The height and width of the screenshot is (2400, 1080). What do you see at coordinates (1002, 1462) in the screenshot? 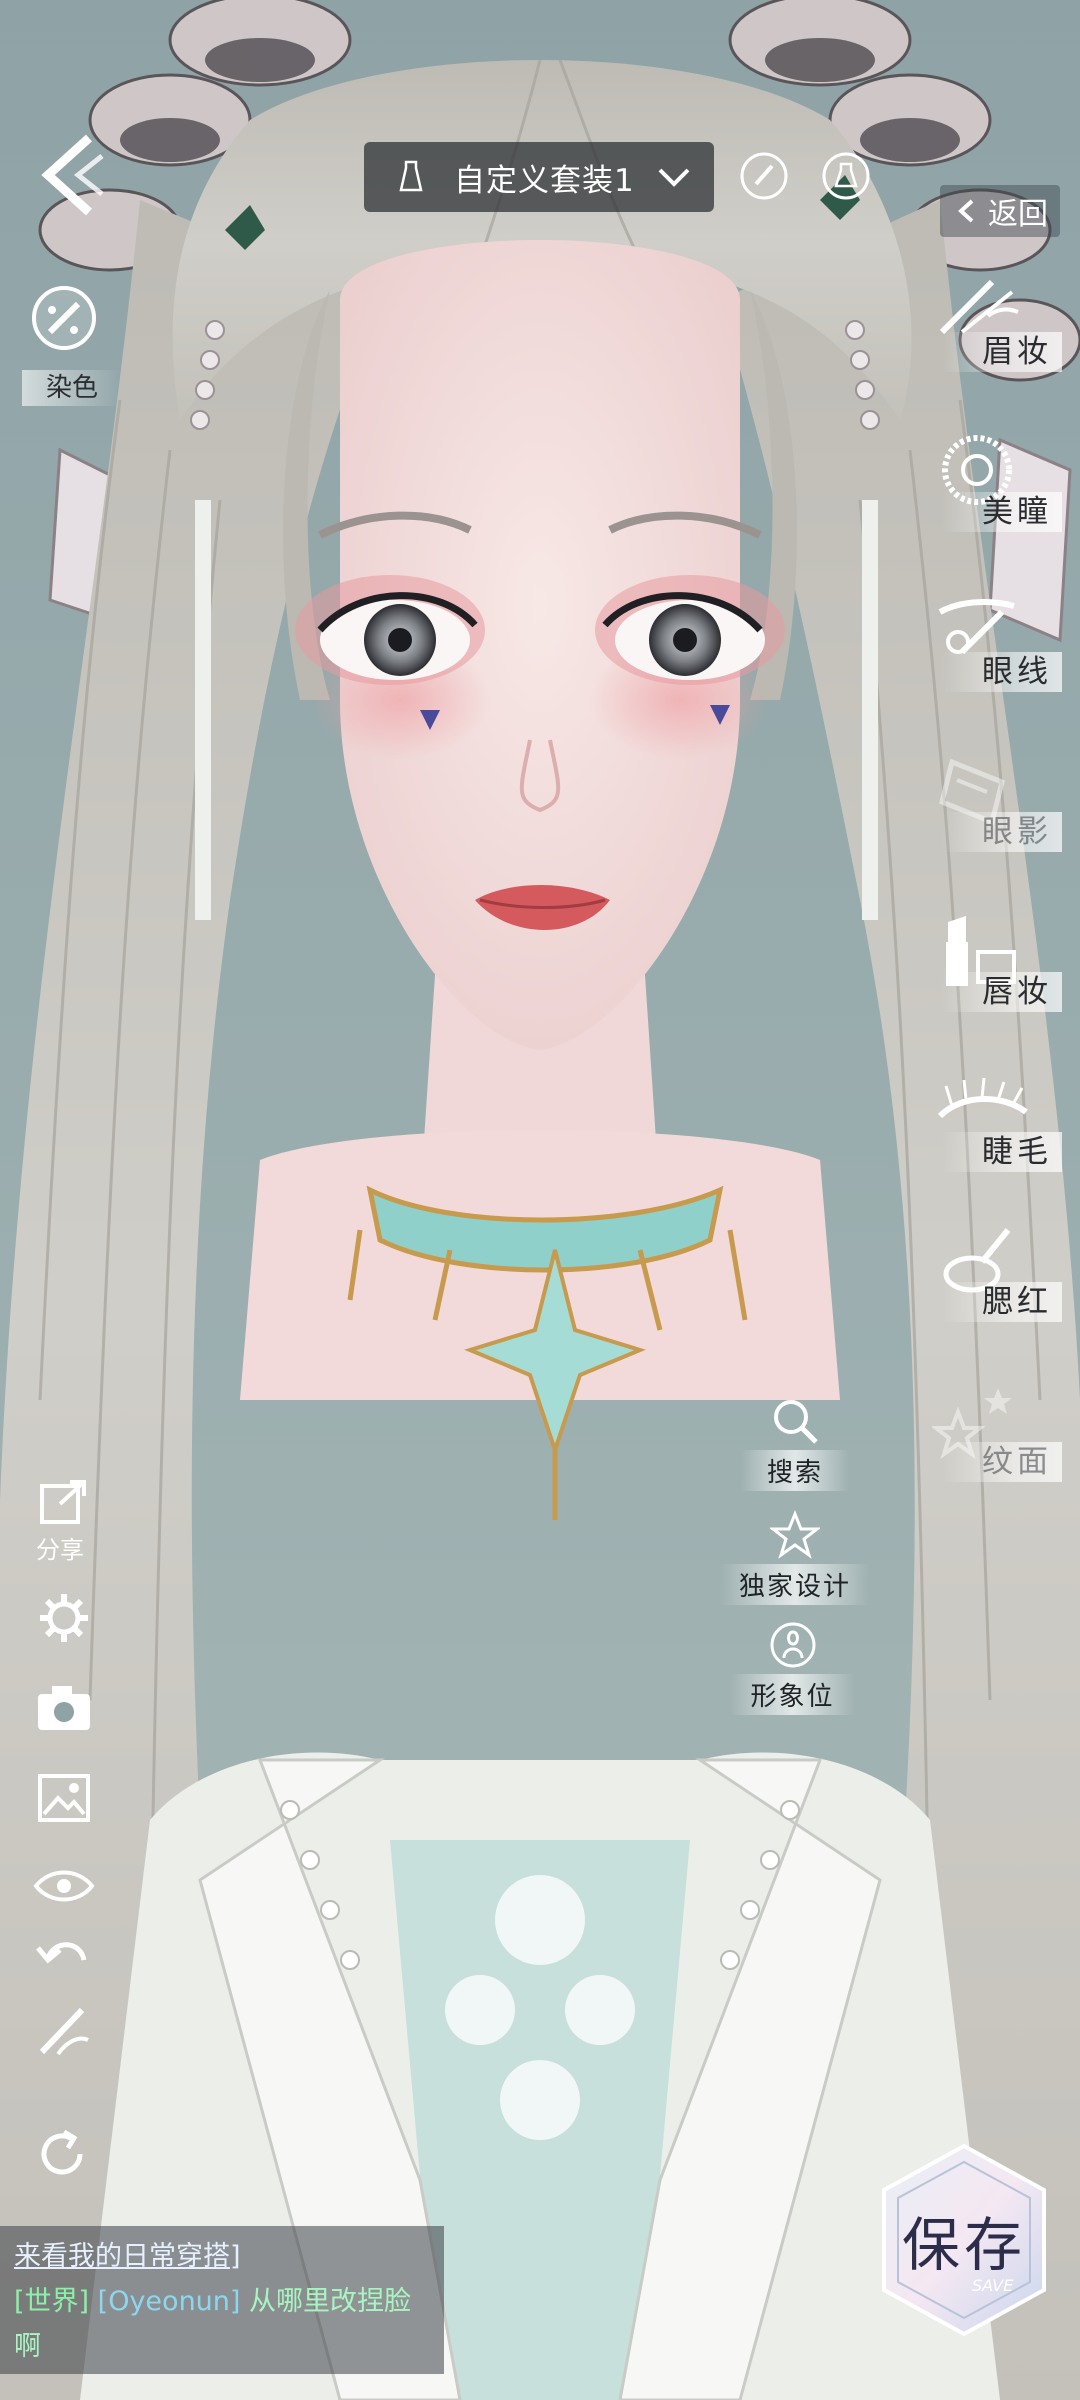
I see `makeup-label: 纹面` at bounding box center [1002, 1462].